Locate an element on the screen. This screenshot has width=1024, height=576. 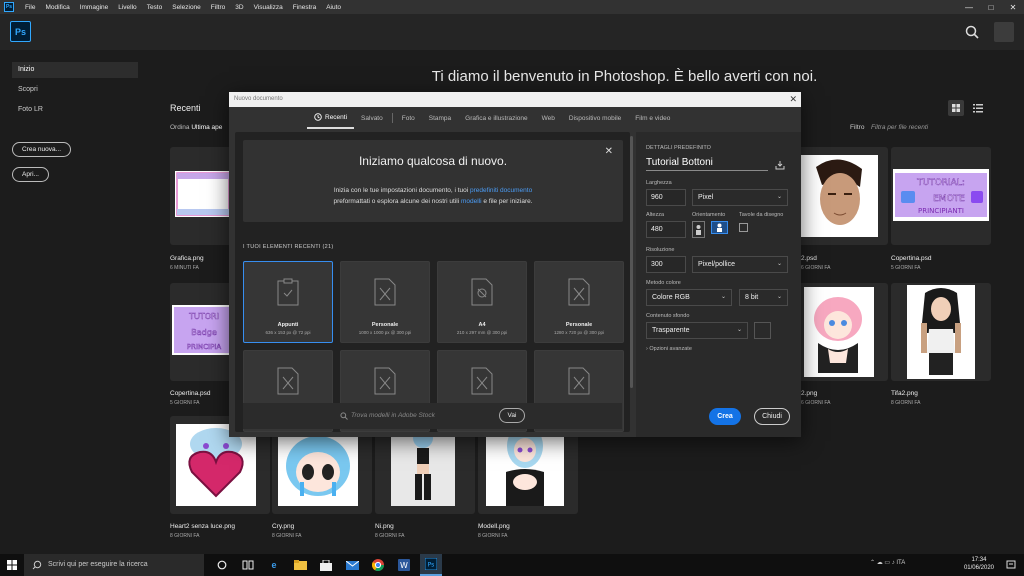
system-tray: ⌃ ☁ ▭ ♪ ITA is located at coordinates (887, 562).